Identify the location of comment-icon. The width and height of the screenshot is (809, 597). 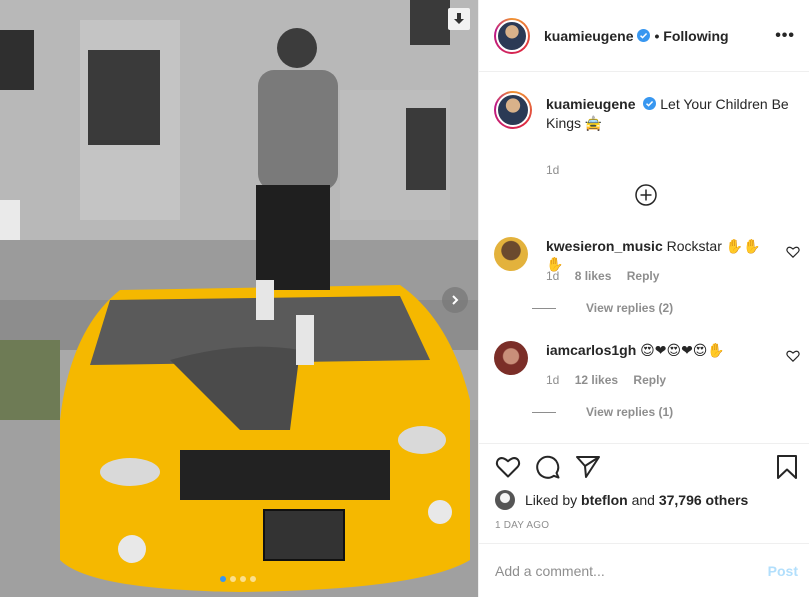
(548, 467).